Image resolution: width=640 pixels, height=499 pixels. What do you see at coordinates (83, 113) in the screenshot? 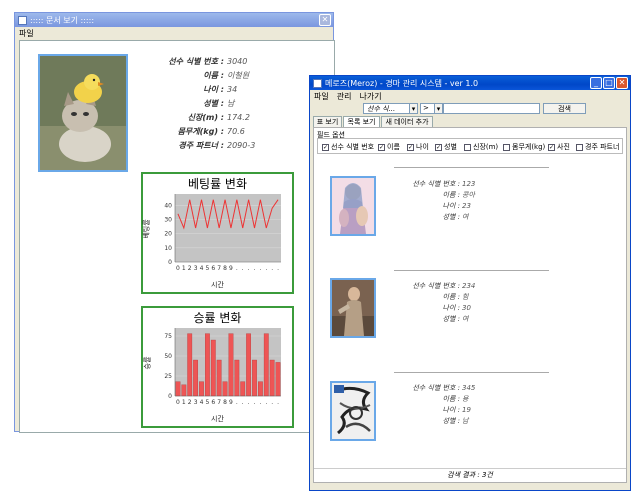
I see `player-photo` at bounding box center [83, 113].